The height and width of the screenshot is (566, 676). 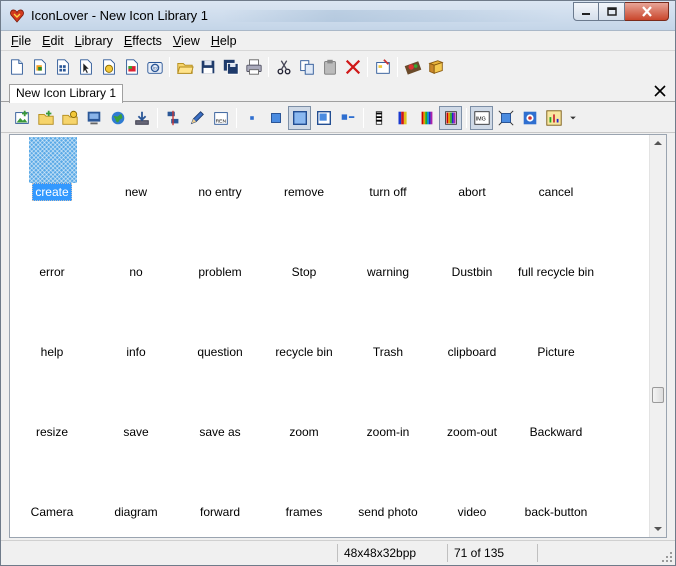 I want to click on print-button, so click(x=253, y=66).